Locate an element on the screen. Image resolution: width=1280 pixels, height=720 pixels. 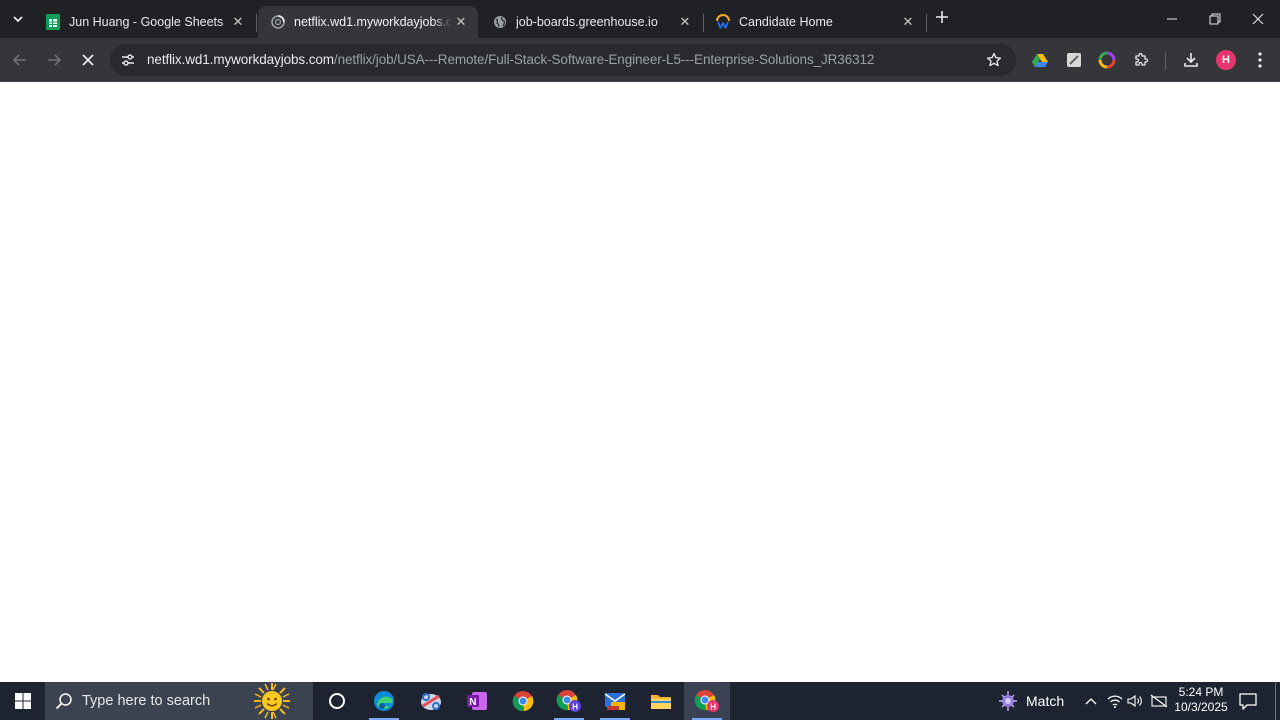
notification-center-icon is located at coordinates (1248, 701).